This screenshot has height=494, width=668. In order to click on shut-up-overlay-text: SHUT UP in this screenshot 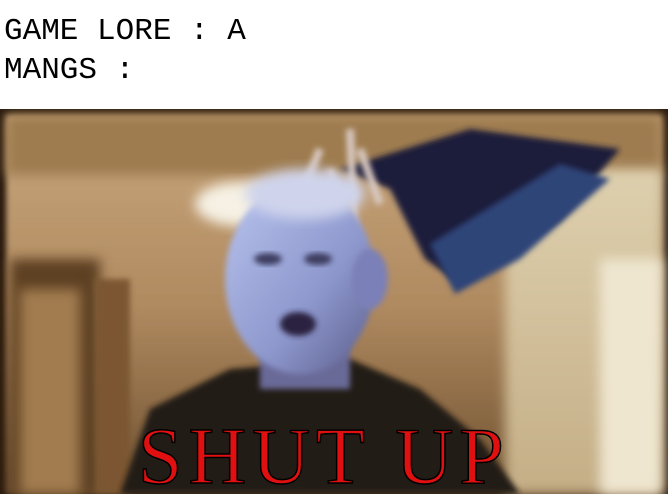, I will do `click(323, 453)`.